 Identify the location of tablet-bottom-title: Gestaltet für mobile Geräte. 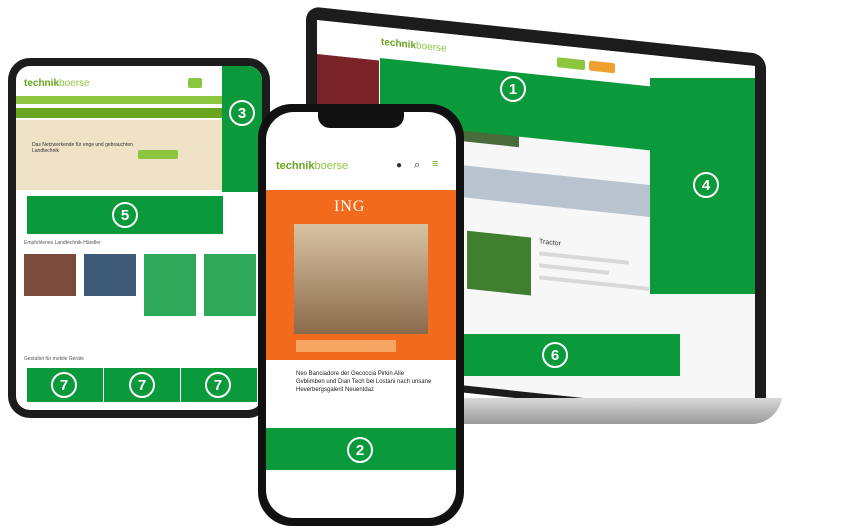
(54, 359).